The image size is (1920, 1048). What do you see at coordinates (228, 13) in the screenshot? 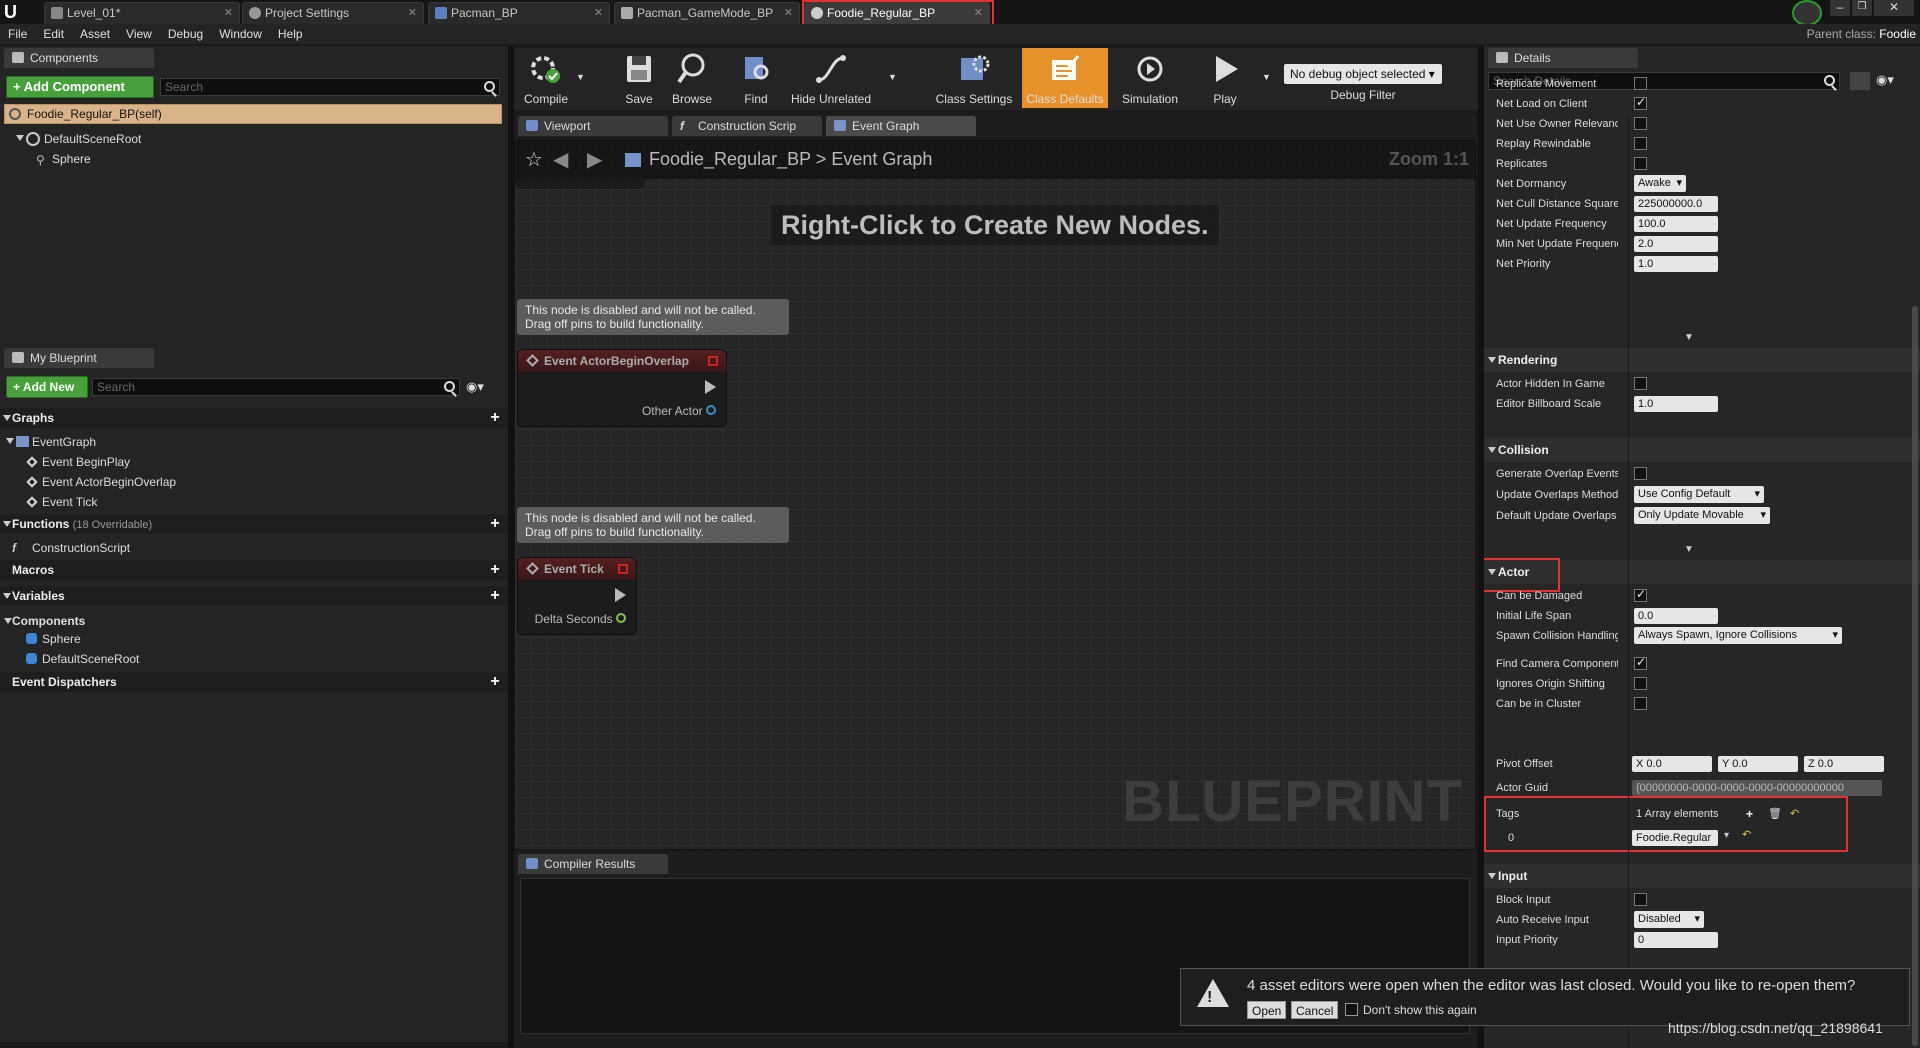
I see `close-icon: ✕` at bounding box center [228, 13].